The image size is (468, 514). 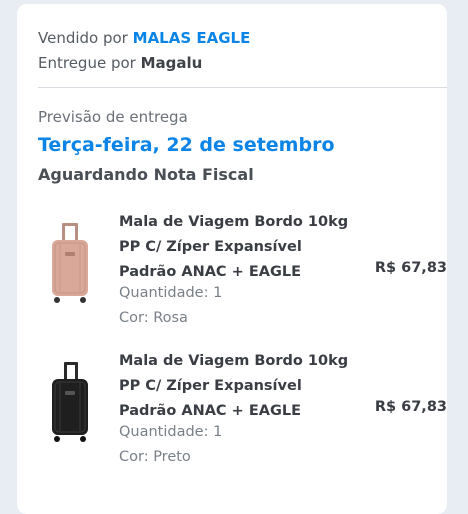 What do you see at coordinates (242, 87) in the screenshot?
I see `divider` at bounding box center [242, 87].